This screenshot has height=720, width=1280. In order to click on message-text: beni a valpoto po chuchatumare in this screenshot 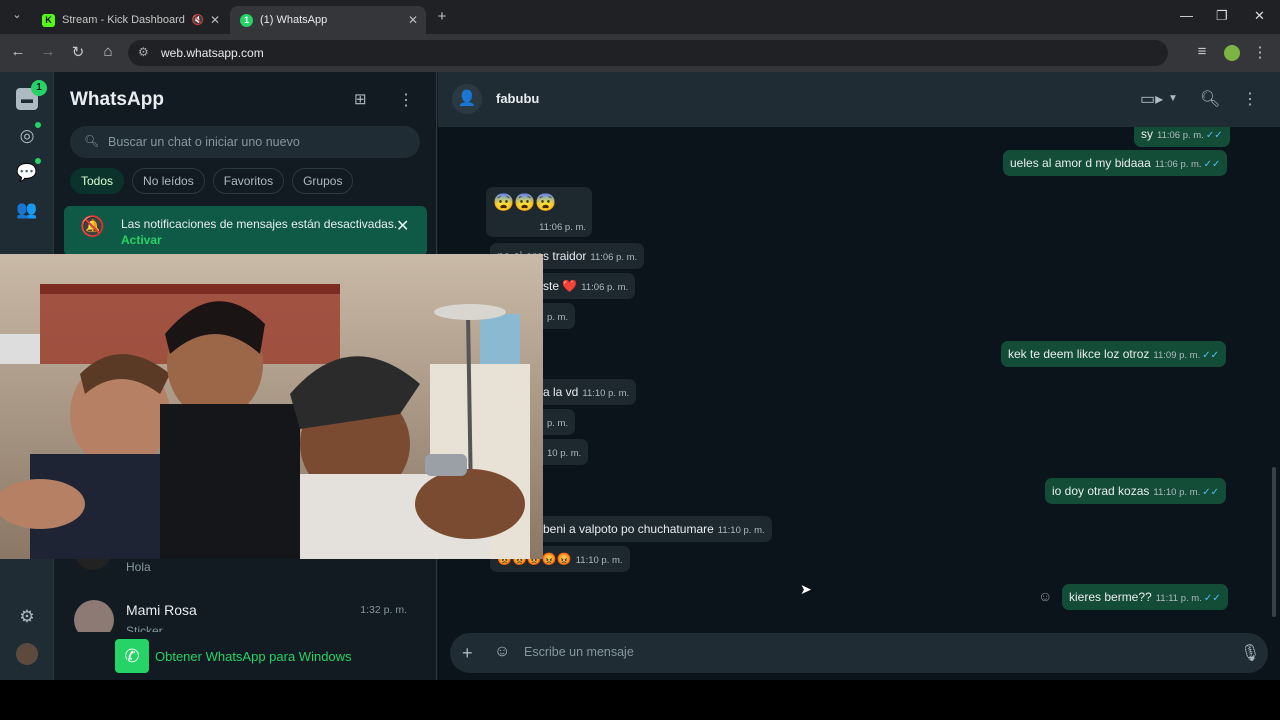, I will do `click(628, 529)`.